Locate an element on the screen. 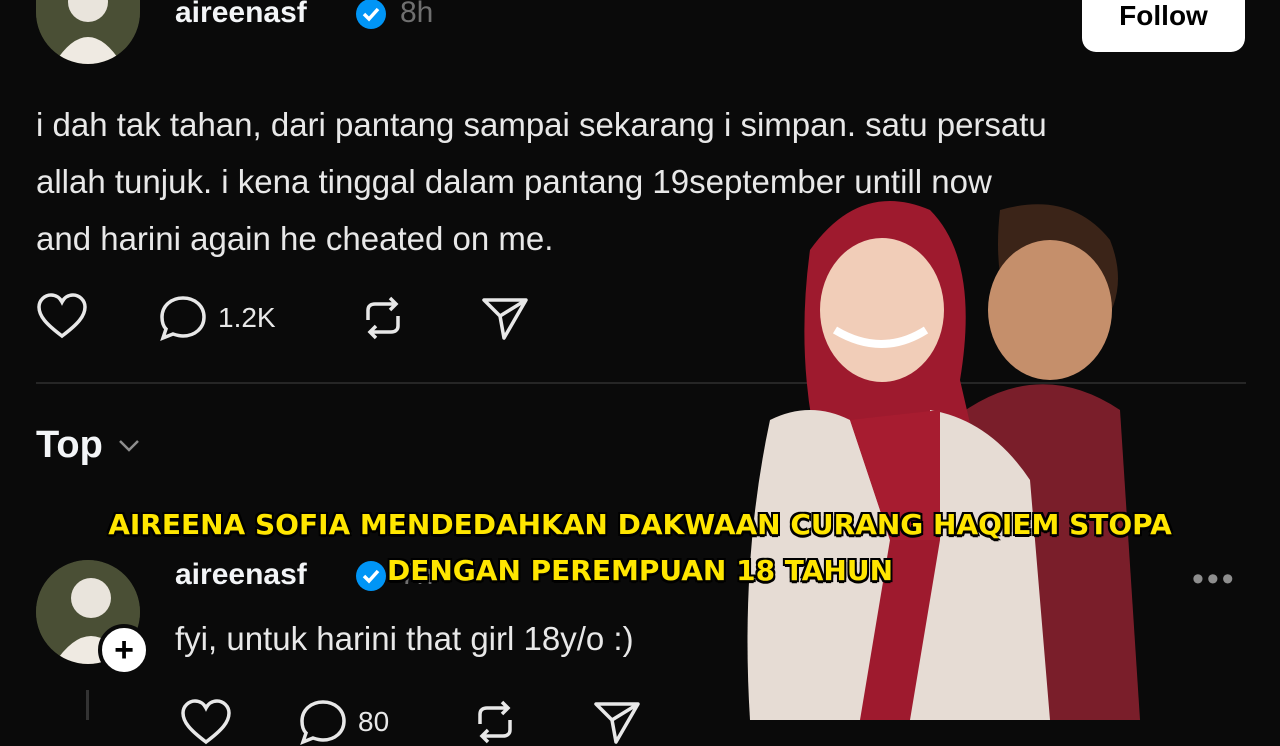 The image size is (1280, 746). post-time: 8h is located at coordinates (417, 14).